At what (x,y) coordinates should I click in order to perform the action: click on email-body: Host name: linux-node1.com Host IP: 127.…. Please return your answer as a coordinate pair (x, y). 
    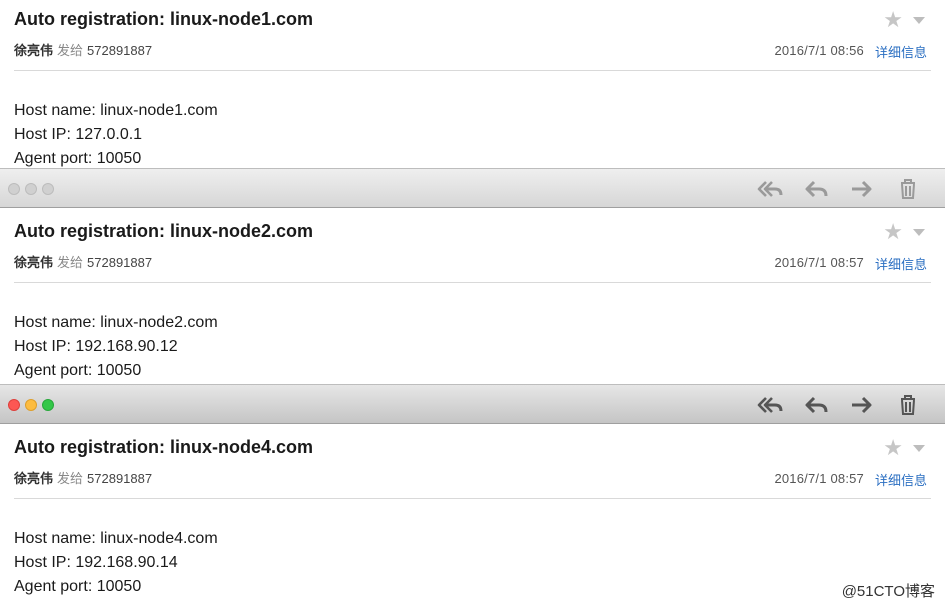
    Looking at the image, I should click on (116, 135).